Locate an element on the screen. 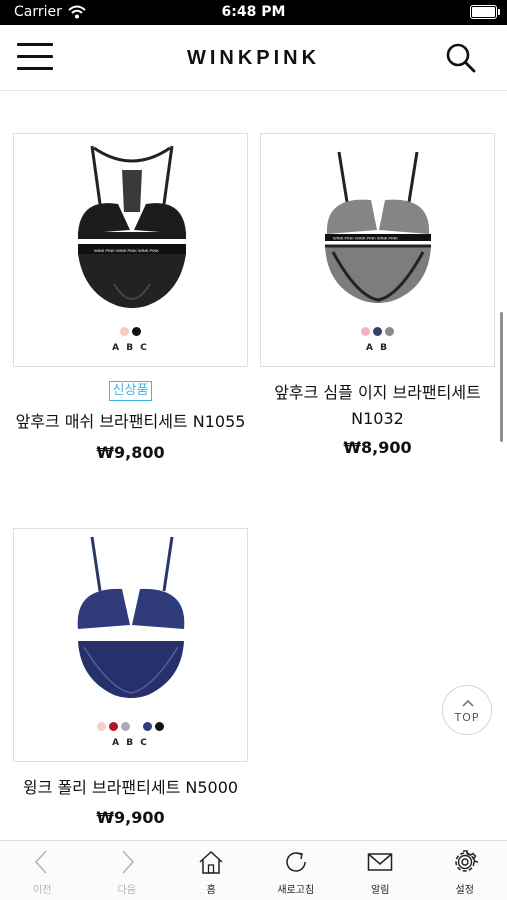 This screenshot has width=507, height=900. nav-home-button: 홈 is located at coordinates (211, 870).